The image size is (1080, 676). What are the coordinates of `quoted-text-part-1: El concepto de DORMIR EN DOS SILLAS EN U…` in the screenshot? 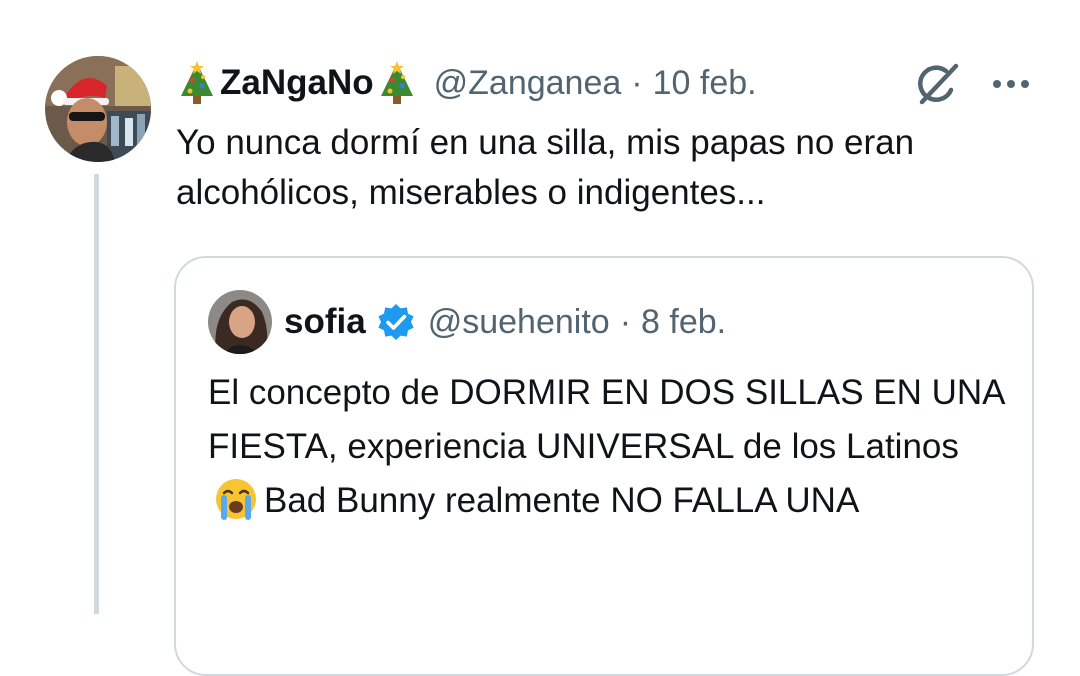 It's located at (606, 419).